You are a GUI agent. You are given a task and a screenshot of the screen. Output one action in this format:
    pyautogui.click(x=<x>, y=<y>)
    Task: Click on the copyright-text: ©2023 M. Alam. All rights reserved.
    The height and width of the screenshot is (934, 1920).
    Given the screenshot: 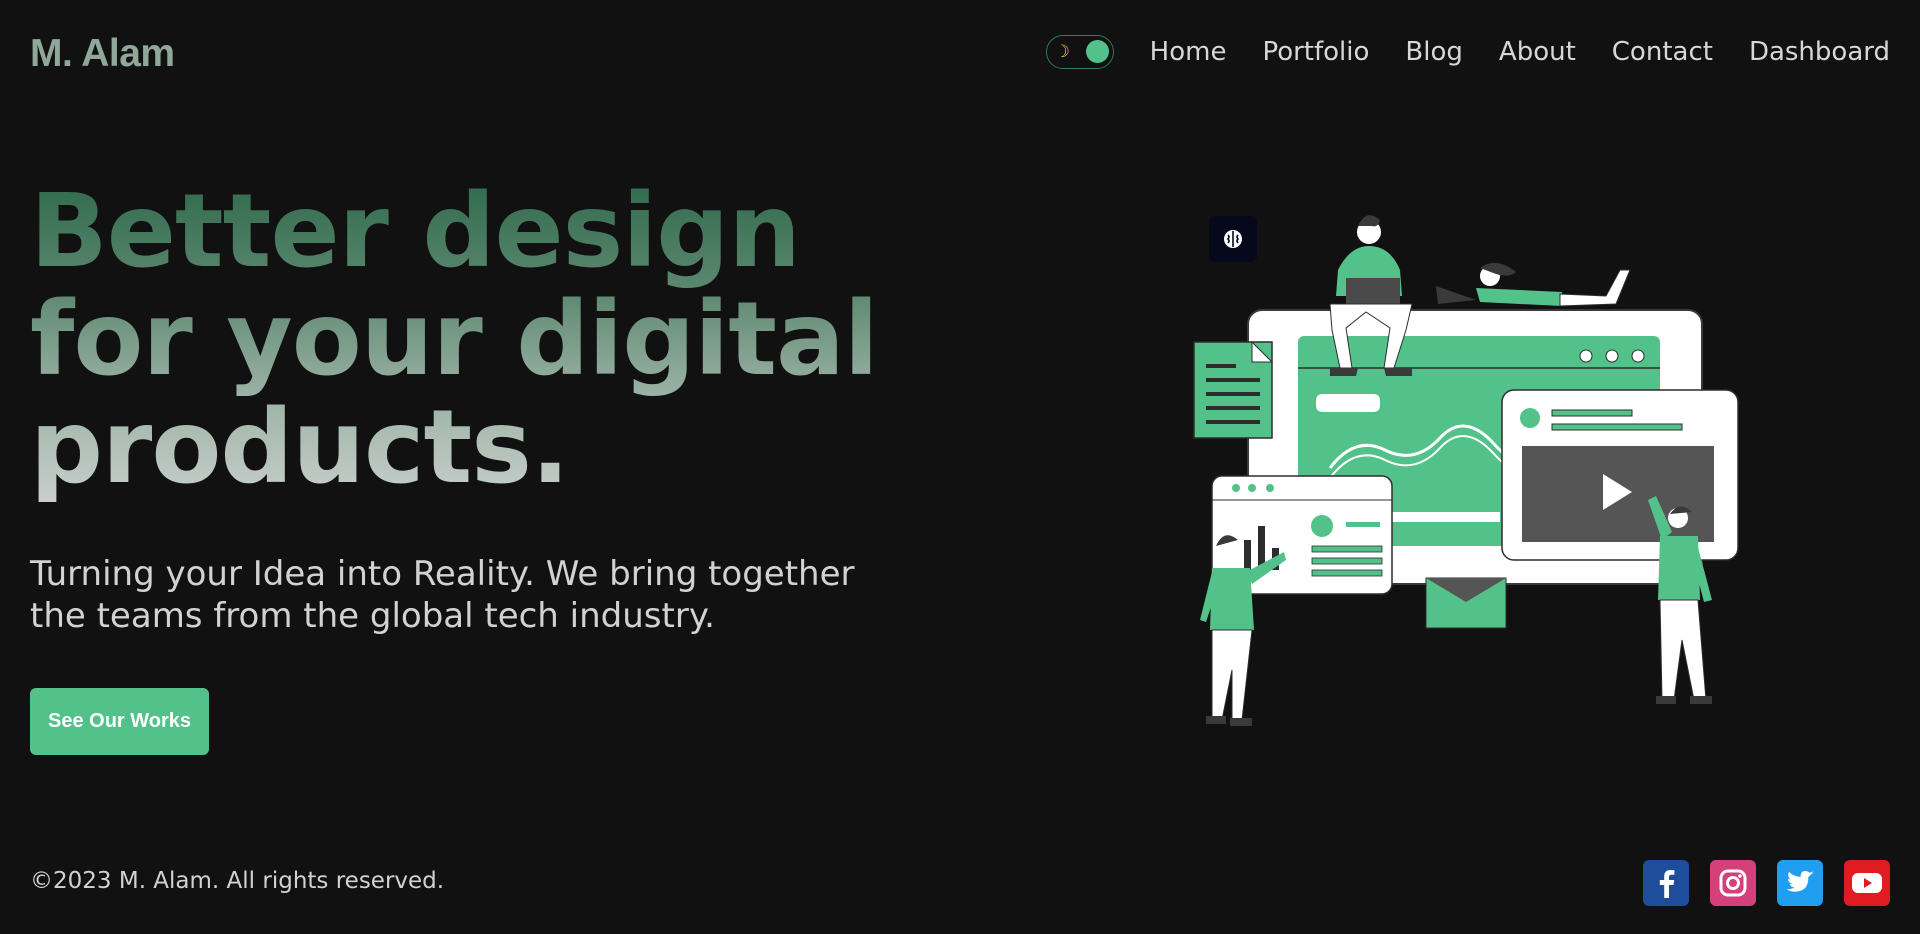 What is the action you would take?
    pyautogui.click(x=237, y=881)
    